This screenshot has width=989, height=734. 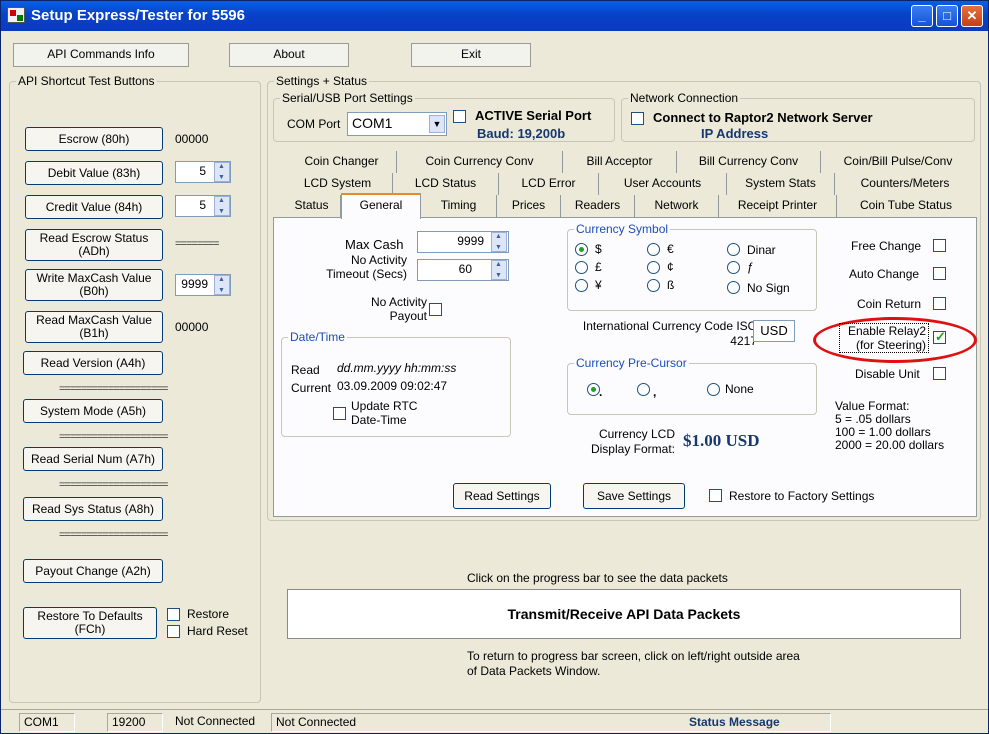 I want to click on tab-general: General, so click(x=381, y=206).